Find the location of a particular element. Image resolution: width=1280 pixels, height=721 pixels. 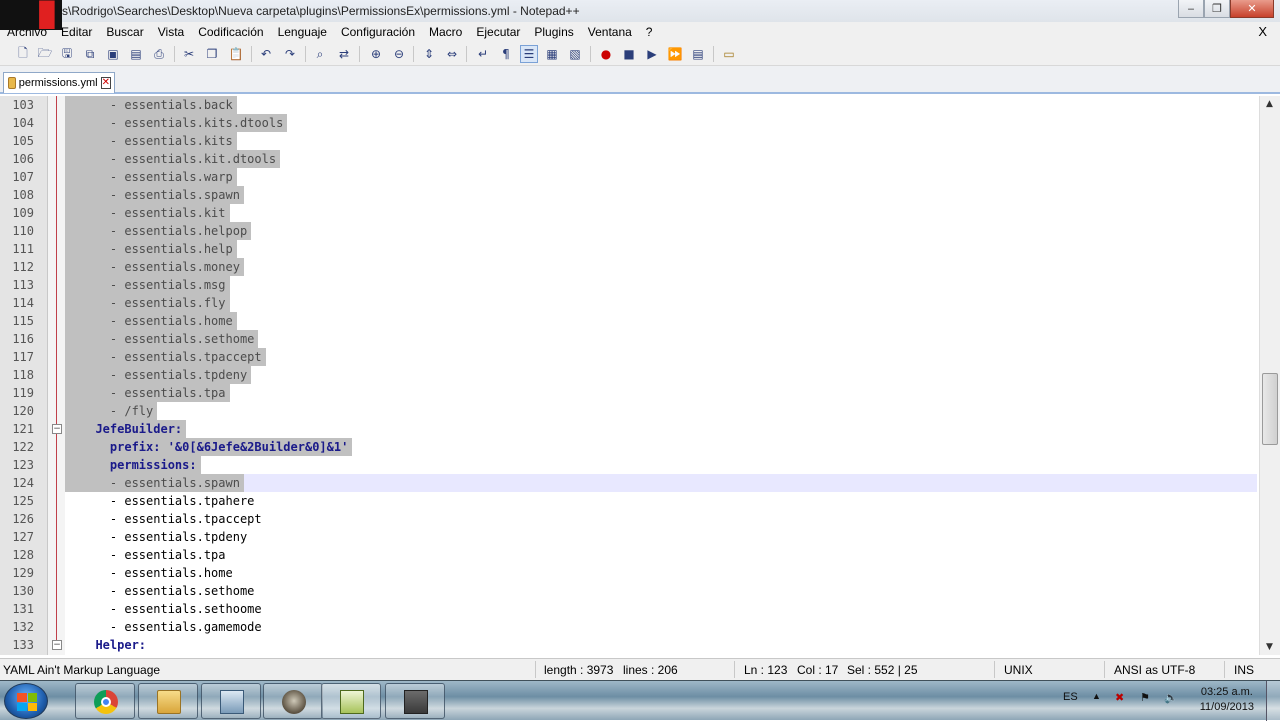

print-icon: ⎙ is located at coordinates (159, 54).